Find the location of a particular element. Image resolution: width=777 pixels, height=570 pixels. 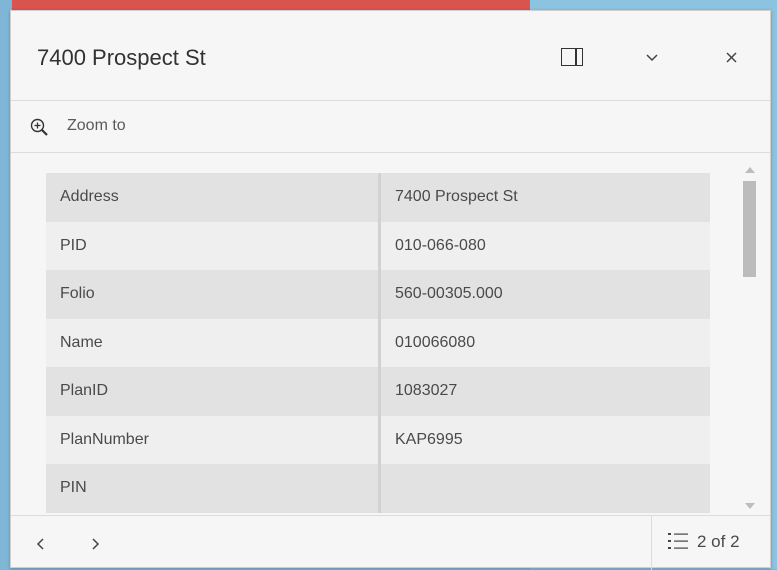

attribute-key: Name is located at coordinates (213, 342).